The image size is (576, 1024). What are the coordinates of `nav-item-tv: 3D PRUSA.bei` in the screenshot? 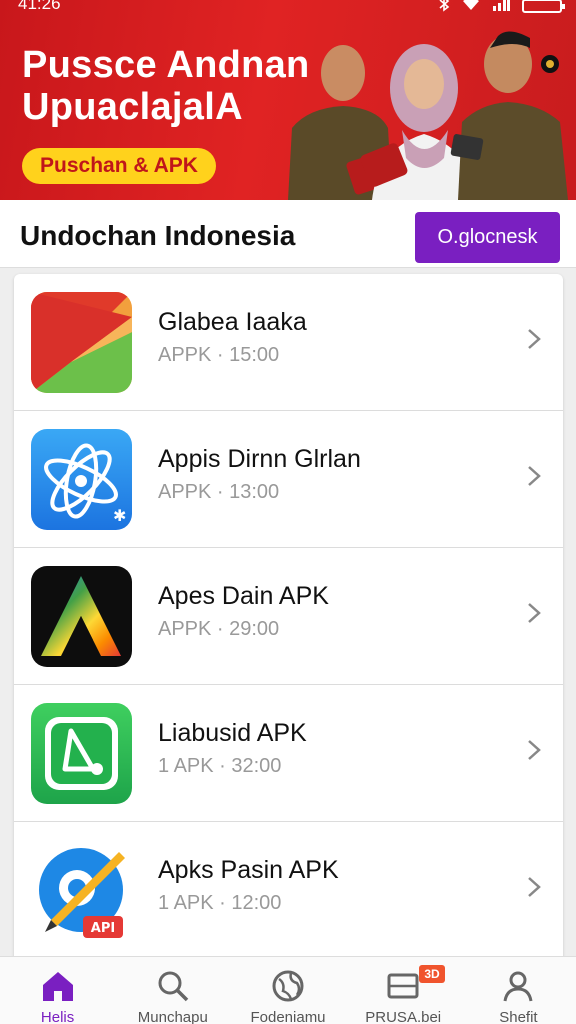 It's located at (403, 990).